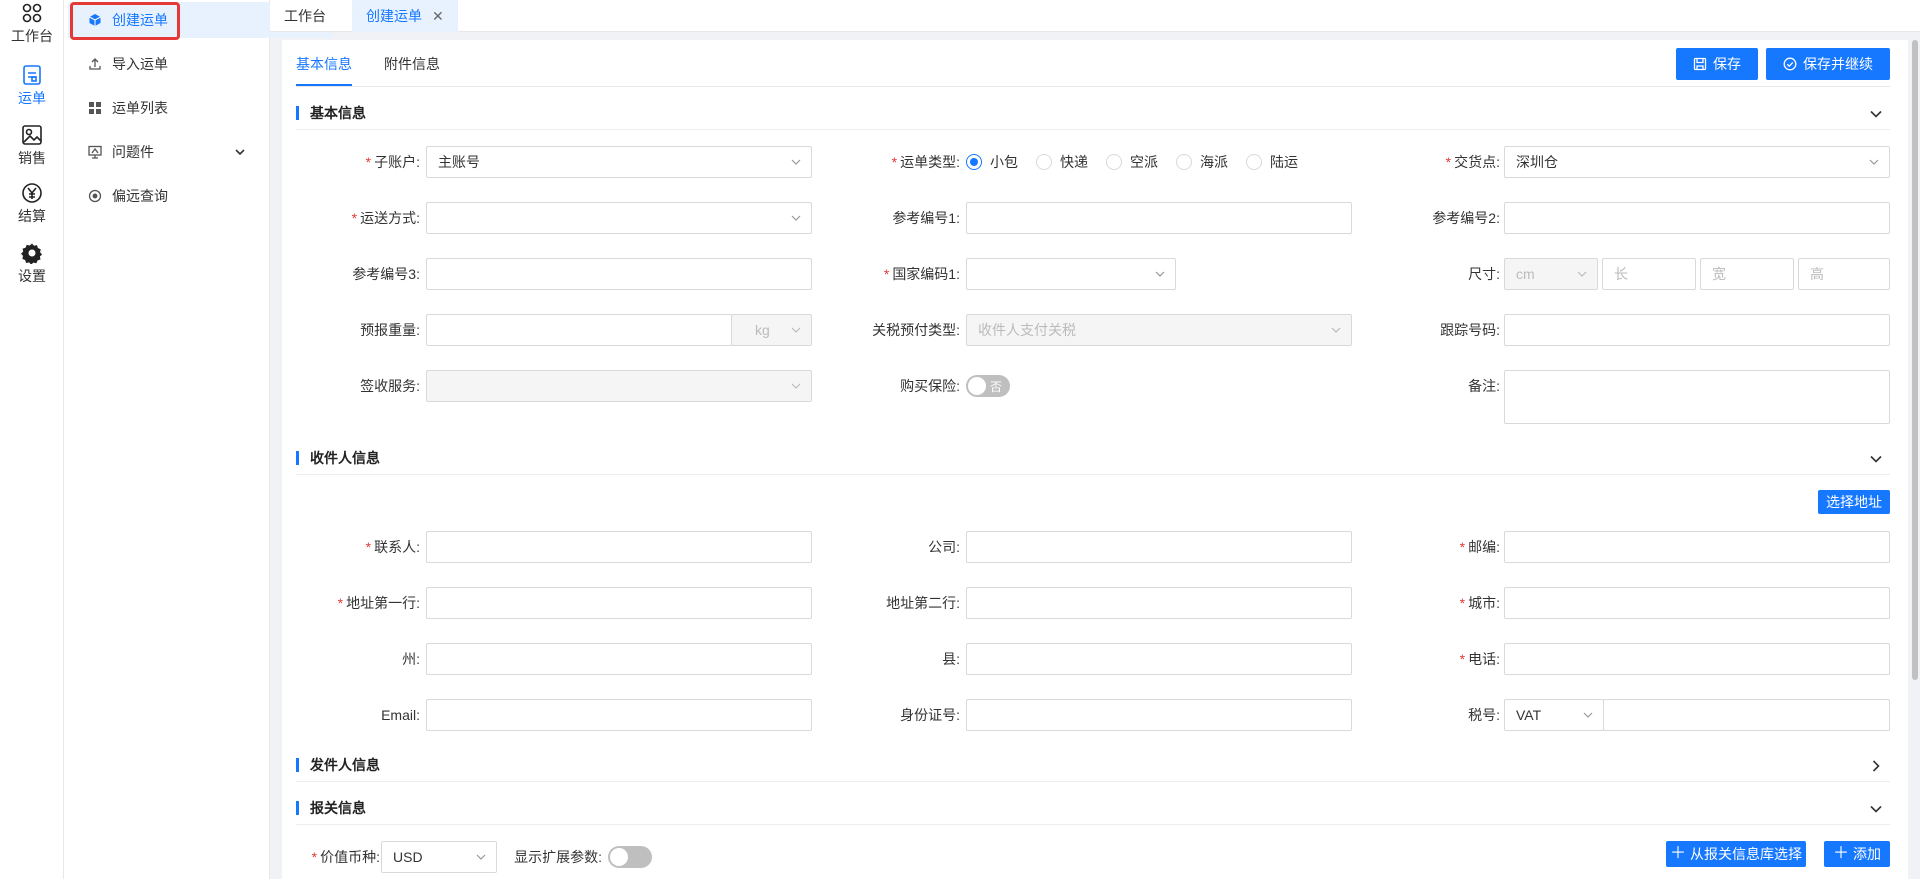 The image size is (1920, 879). What do you see at coordinates (1747, 274) in the screenshot?
I see `width-input: 宽` at bounding box center [1747, 274].